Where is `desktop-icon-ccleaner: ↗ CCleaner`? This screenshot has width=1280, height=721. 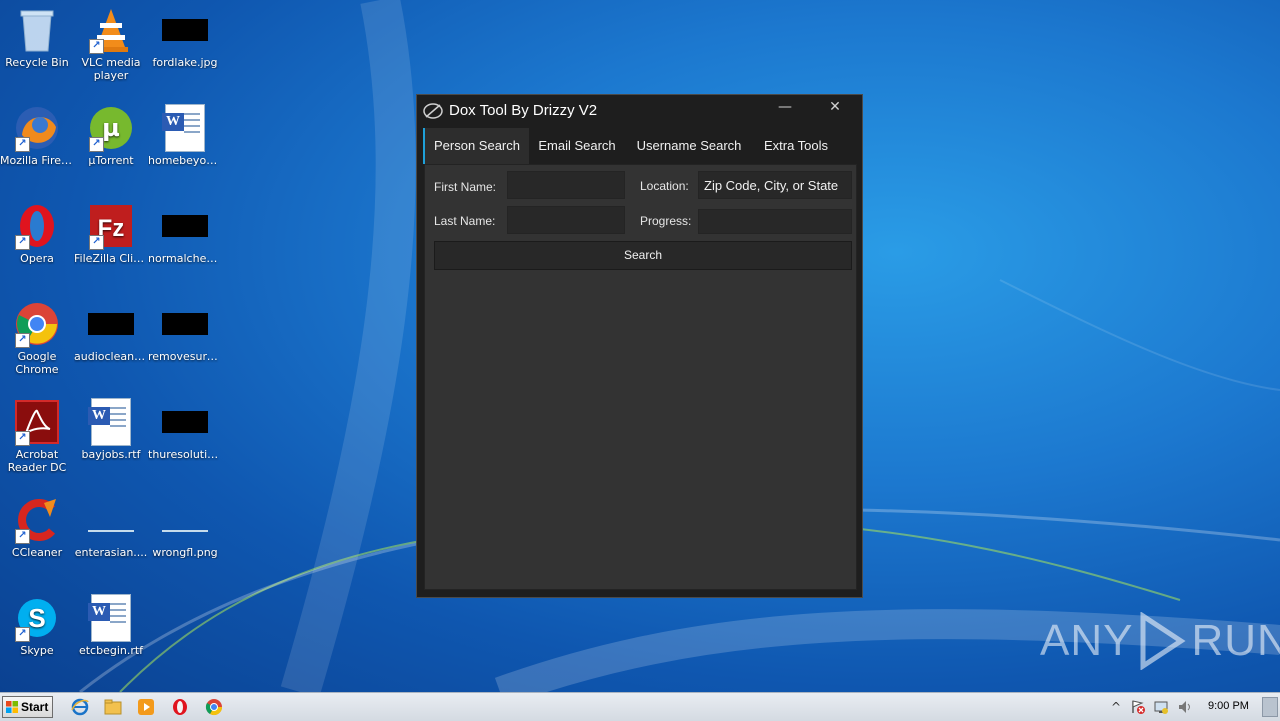
desktop-icon-ccleaner: ↗ CCleaner is located at coordinates (37, 527).